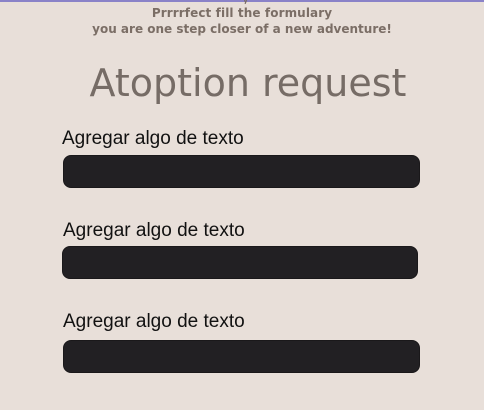  What do you see at coordinates (245, 2) in the screenshot?
I see `clipped-text: y` at bounding box center [245, 2].